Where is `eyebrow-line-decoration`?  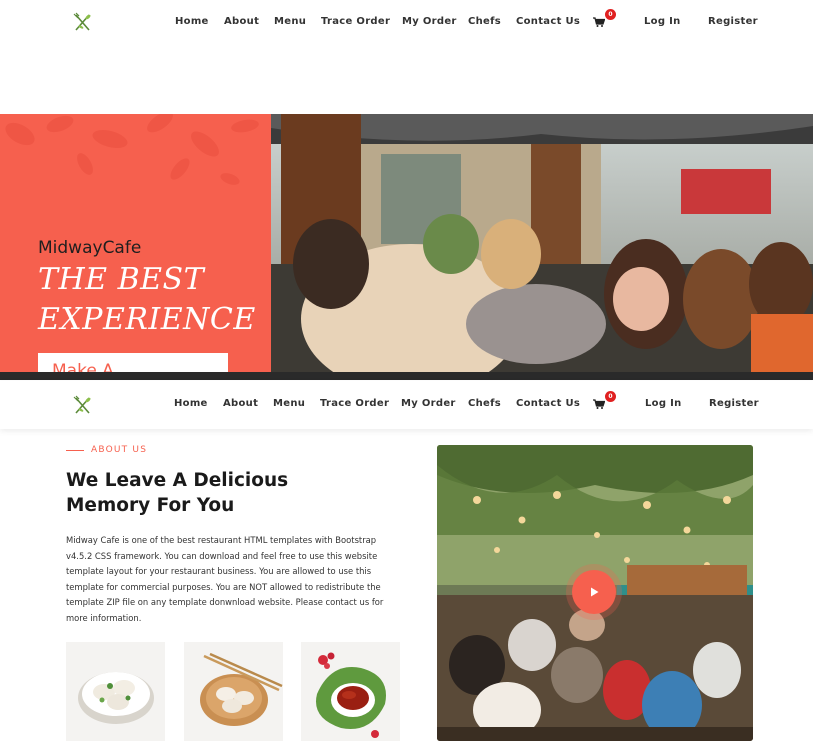 eyebrow-line-decoration is located at coordinates (75, 450).